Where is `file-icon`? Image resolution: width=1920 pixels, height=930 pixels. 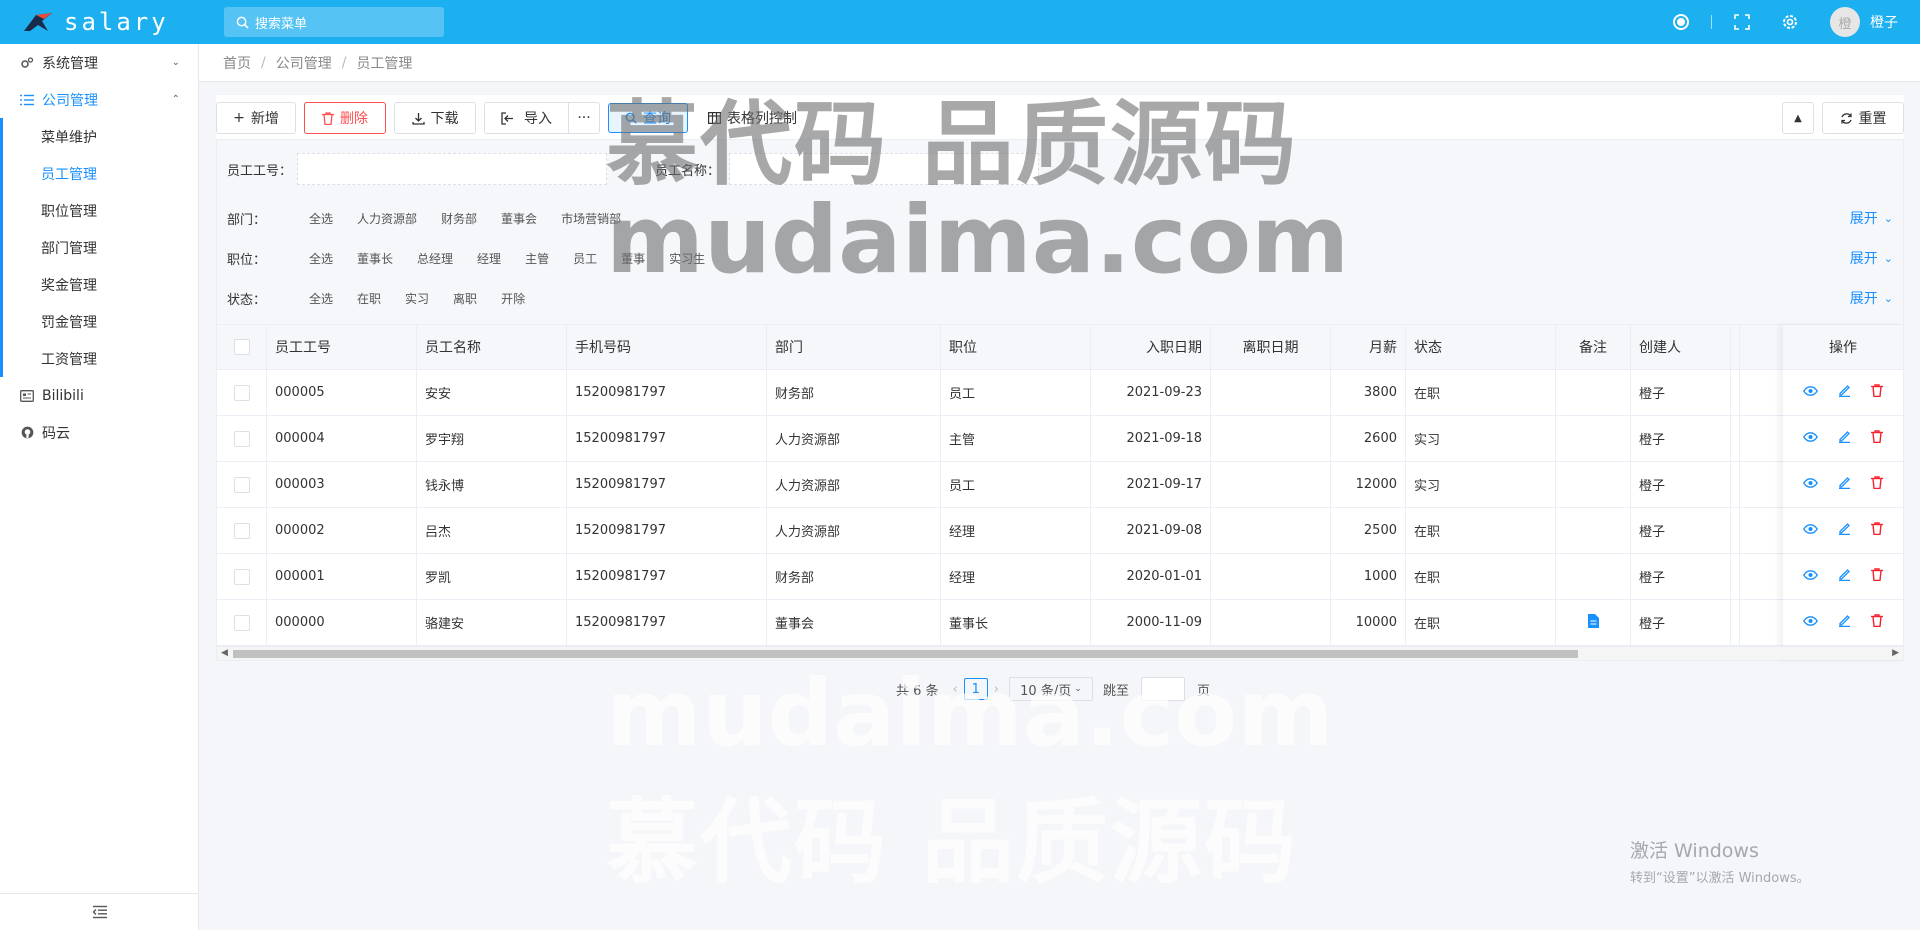
file-icon is located at coordinates (1593, 622).